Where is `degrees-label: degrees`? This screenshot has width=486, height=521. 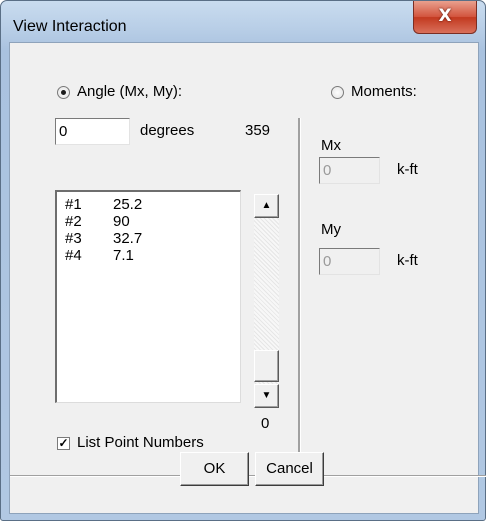 degrees-label: degrees is located at coordinates (167, 130).